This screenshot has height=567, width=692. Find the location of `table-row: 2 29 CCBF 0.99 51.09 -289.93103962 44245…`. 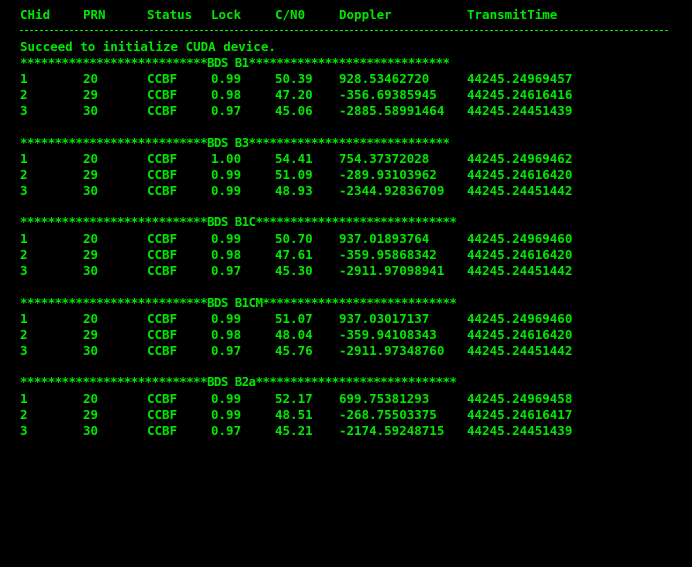

table-row: 2 29 CCBF 0.99 51.09 -289.93103962 44245… is located at coordinates (346, 175).